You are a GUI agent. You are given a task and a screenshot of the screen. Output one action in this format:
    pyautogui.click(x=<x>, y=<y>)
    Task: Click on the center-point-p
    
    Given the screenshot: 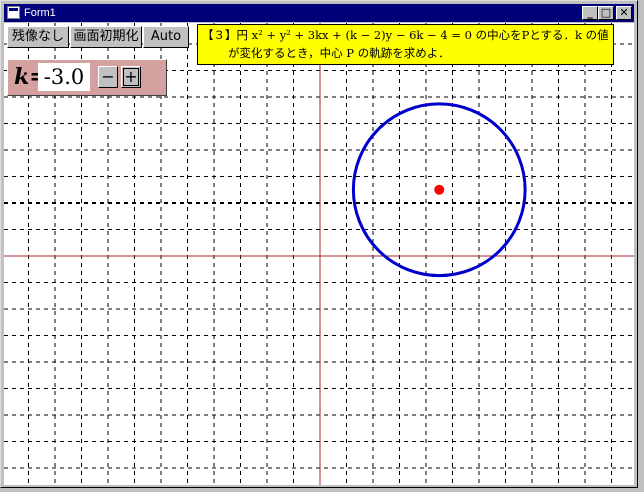 What is the action you would take?
    pyautogui.click(x=439, y=189)
    